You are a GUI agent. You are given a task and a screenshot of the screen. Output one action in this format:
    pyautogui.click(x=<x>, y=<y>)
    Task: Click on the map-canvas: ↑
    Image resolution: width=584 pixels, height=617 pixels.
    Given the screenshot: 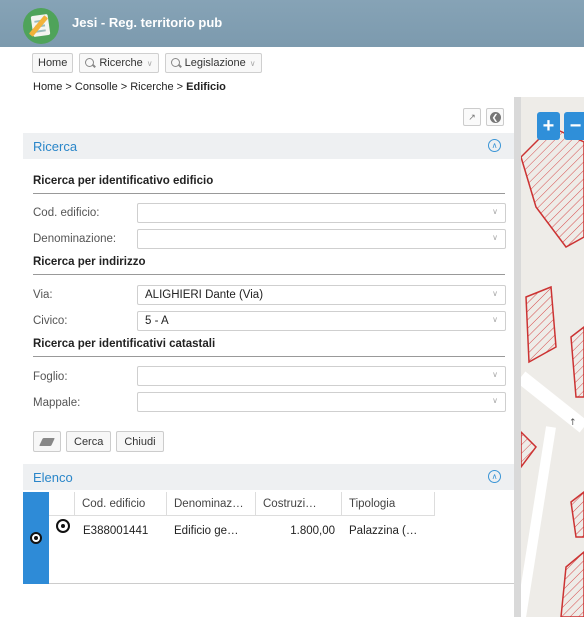 What is the action you would take?
    pyautogui.click(x=552, y=371)
    